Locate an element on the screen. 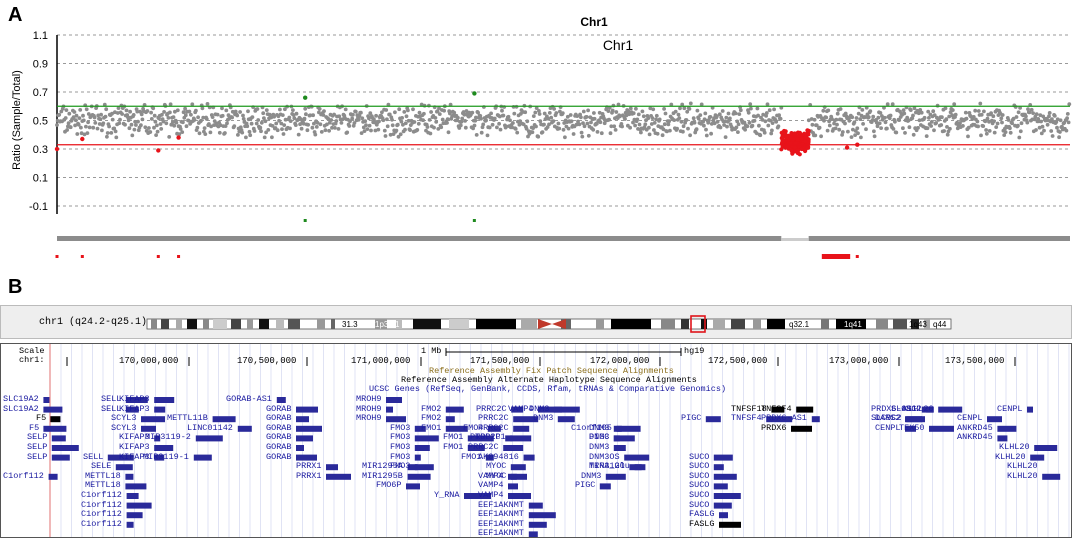 Image resolution: width=1072 pixels, height=538 pixels. gene-label: MIR3119-2 is located at coordinates (168, 437).